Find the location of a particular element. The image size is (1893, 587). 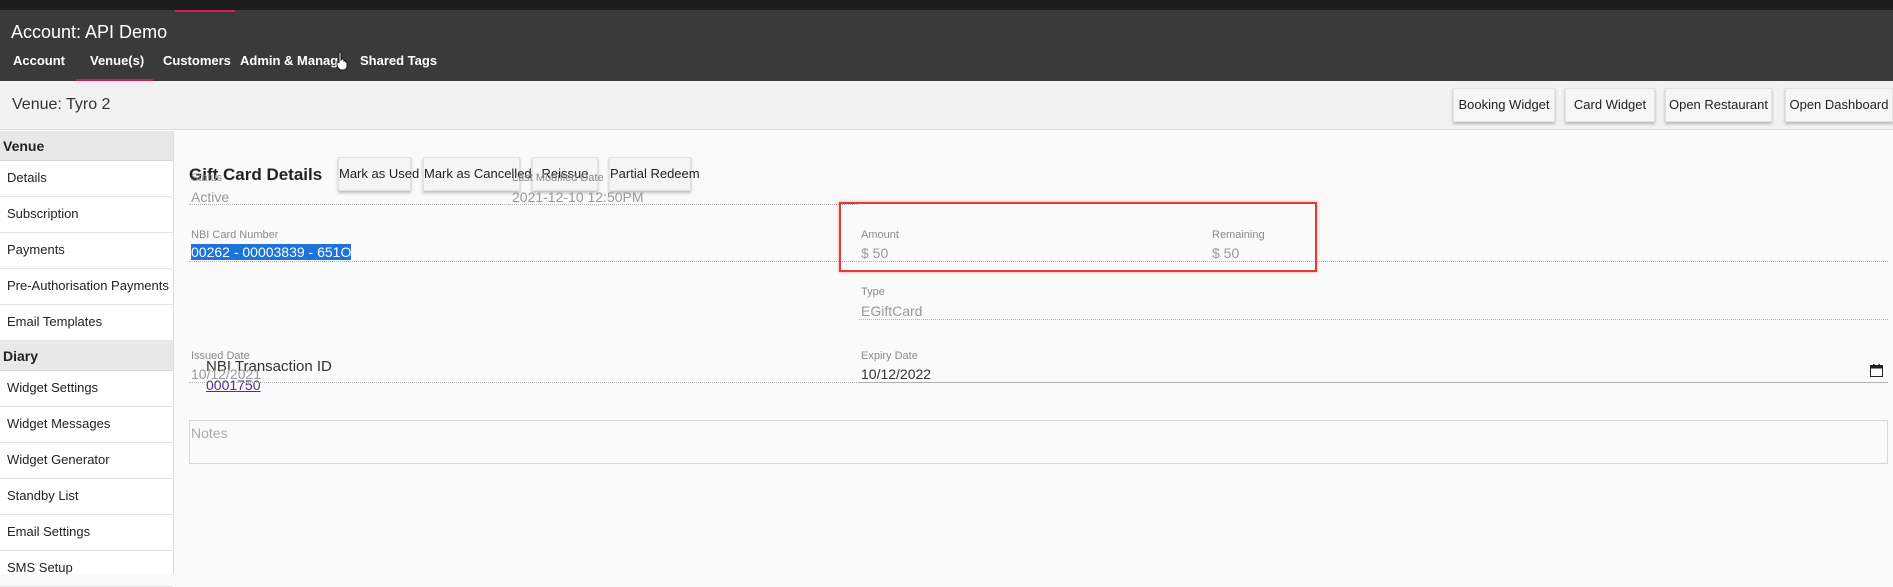

tab-venues: Venue(s) is located at coordinates (114, 66).